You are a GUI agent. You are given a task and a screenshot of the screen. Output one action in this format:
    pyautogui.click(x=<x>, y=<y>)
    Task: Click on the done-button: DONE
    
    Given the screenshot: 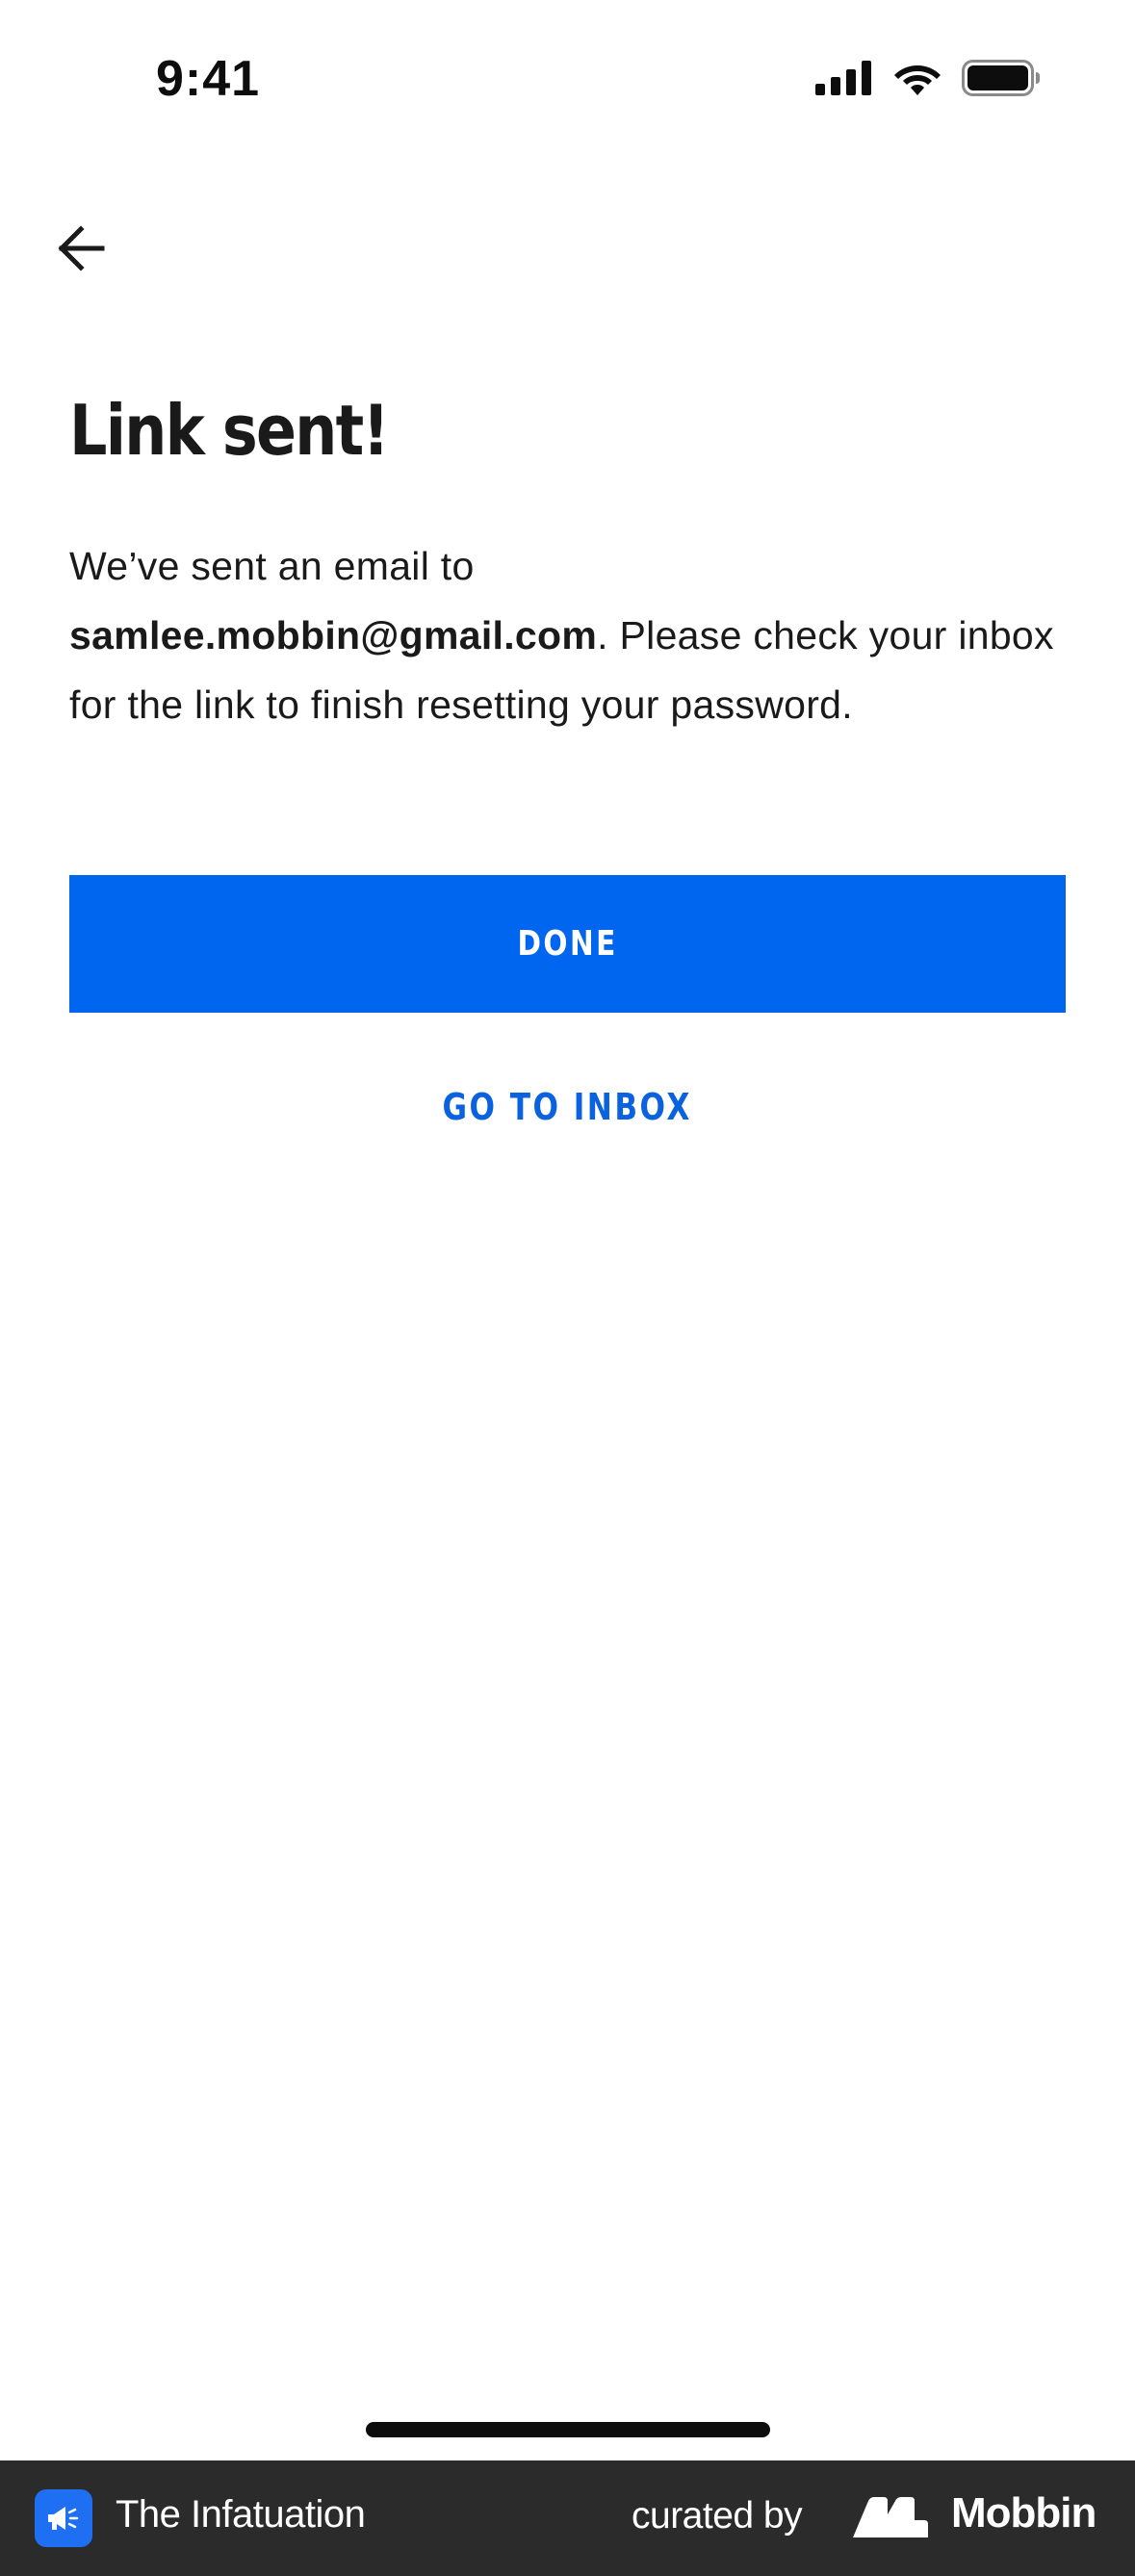 What is the action you would take?
    pyautogui.click(x=567, y=944)
    